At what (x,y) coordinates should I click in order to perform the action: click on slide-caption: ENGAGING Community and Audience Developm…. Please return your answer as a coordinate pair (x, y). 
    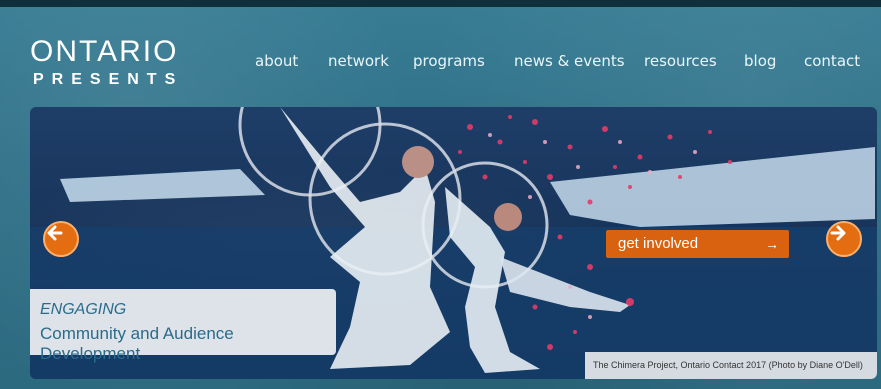
    Looking at the image, I should click on (183, 326).